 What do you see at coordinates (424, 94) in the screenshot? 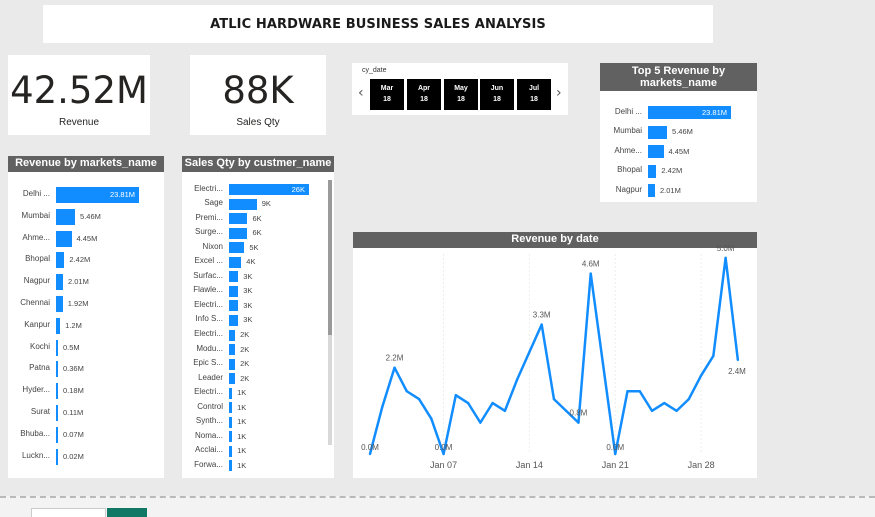
I see `date-tile: Apr 18` at bounding box center [424, 94].